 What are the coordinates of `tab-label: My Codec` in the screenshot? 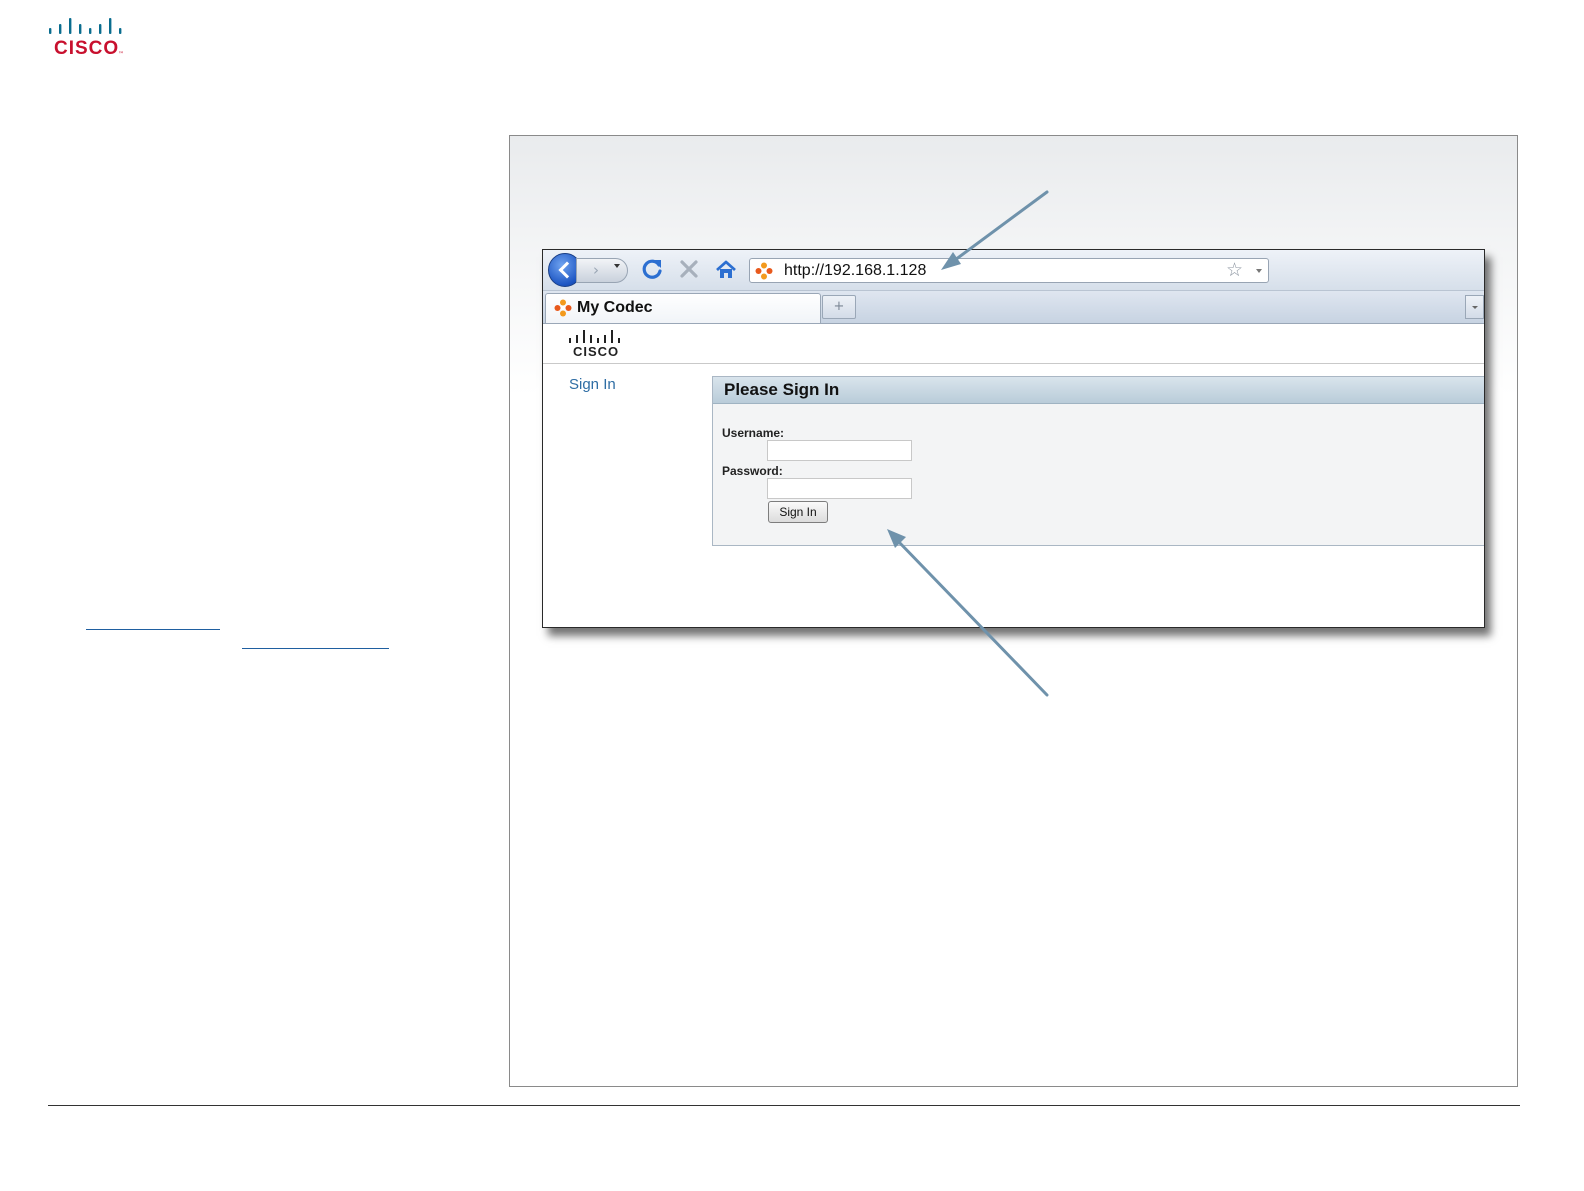 It's located at (615, 307).